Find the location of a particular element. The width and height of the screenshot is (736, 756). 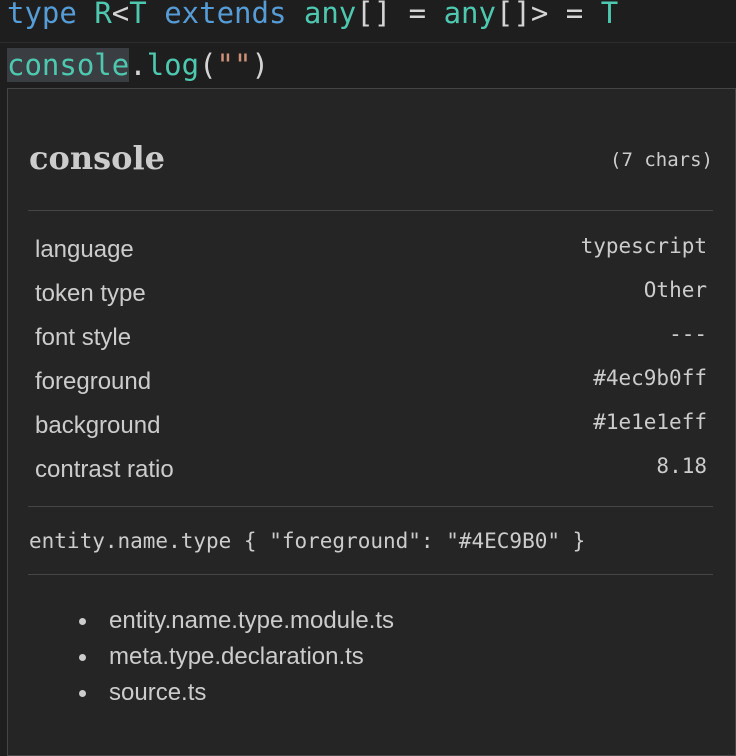

scope-item: entity.name.type.module.ts is located at coordinates (235, 621).